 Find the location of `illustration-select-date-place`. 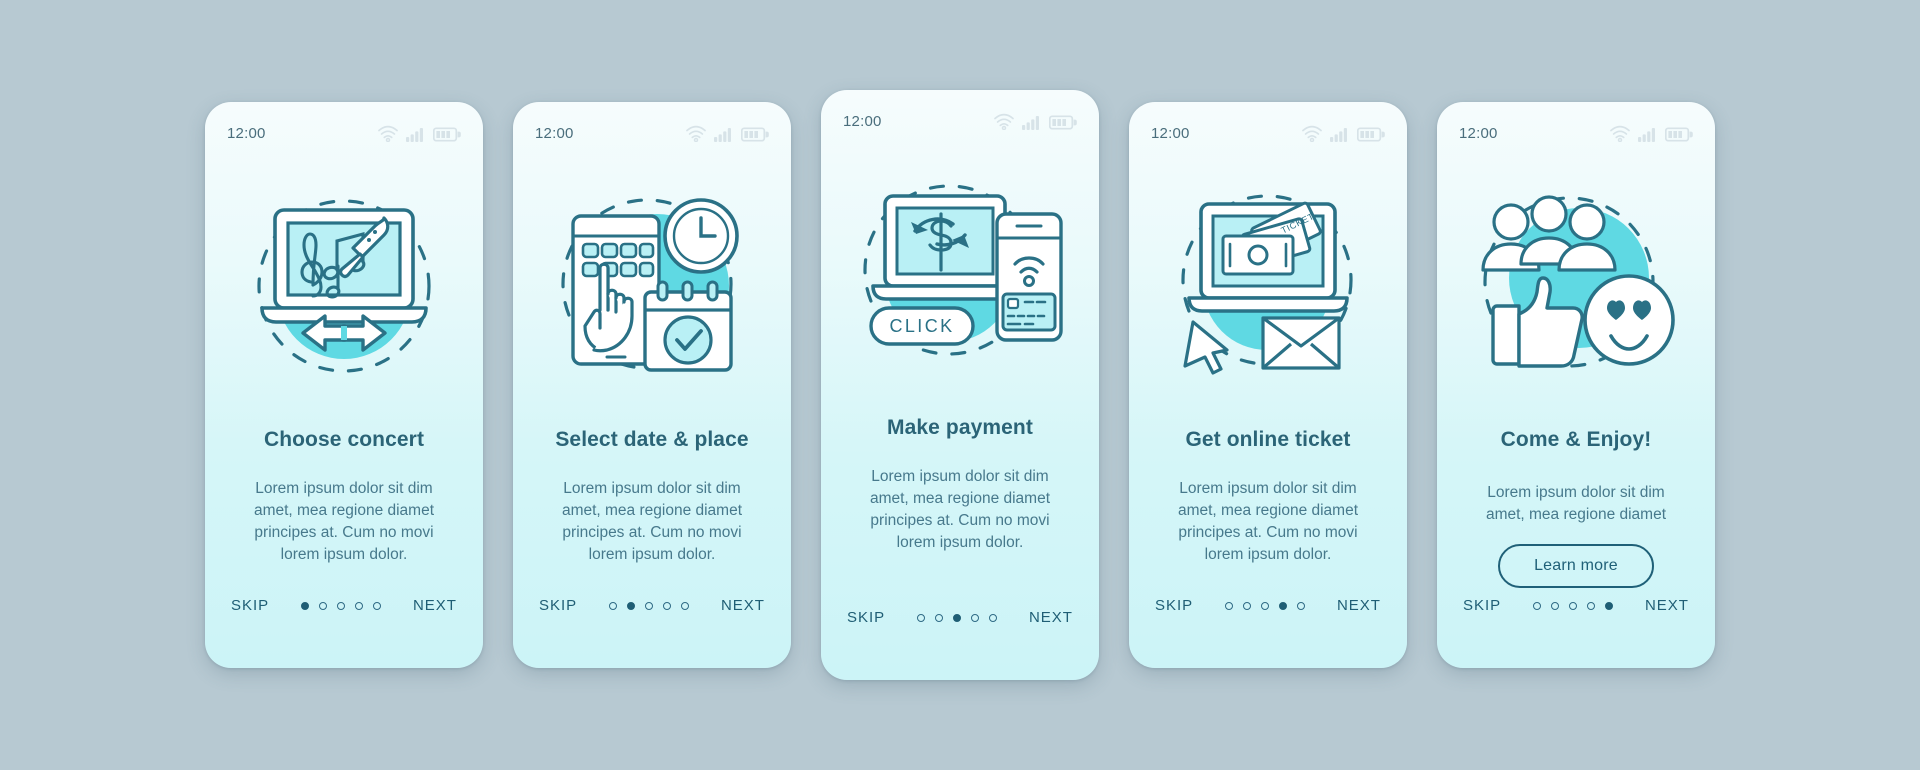

illustration-select-date-place is located at coordinates (652, 284).